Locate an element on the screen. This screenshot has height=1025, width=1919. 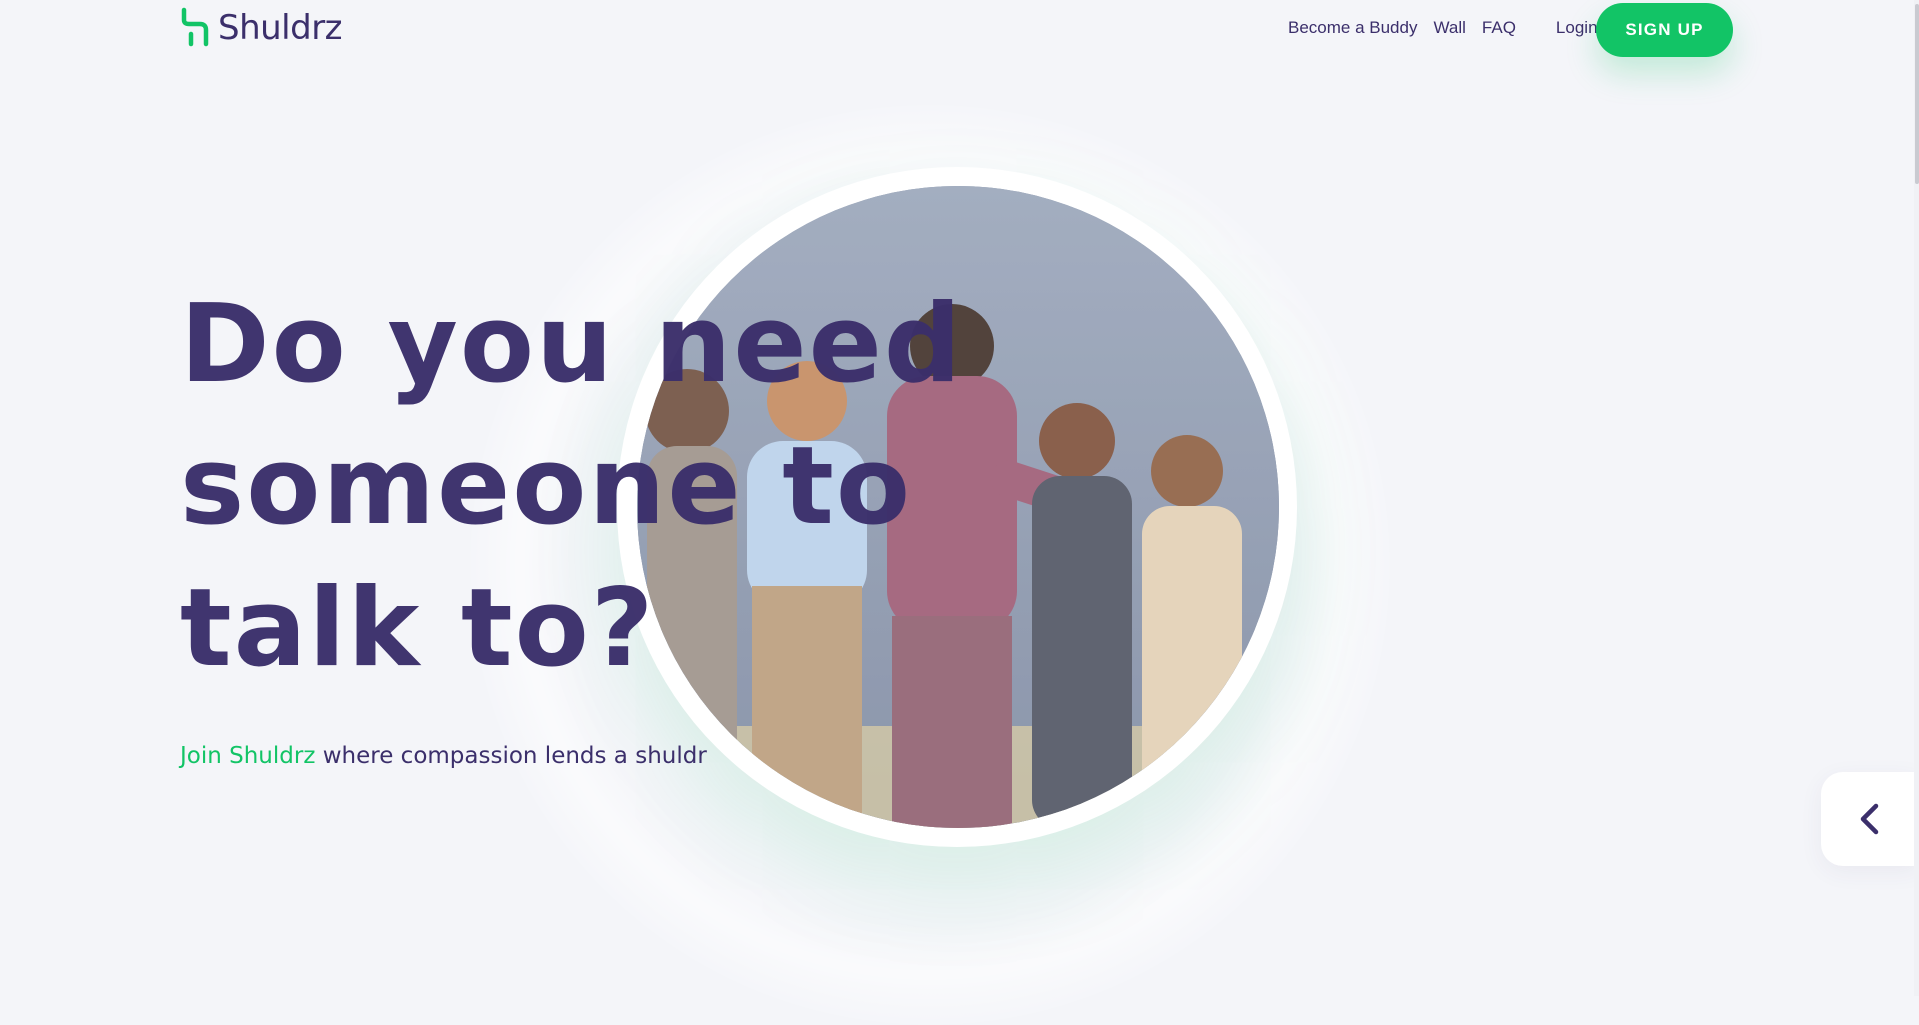
brand-name: Shuldrz is located at coordinates (280, 28).